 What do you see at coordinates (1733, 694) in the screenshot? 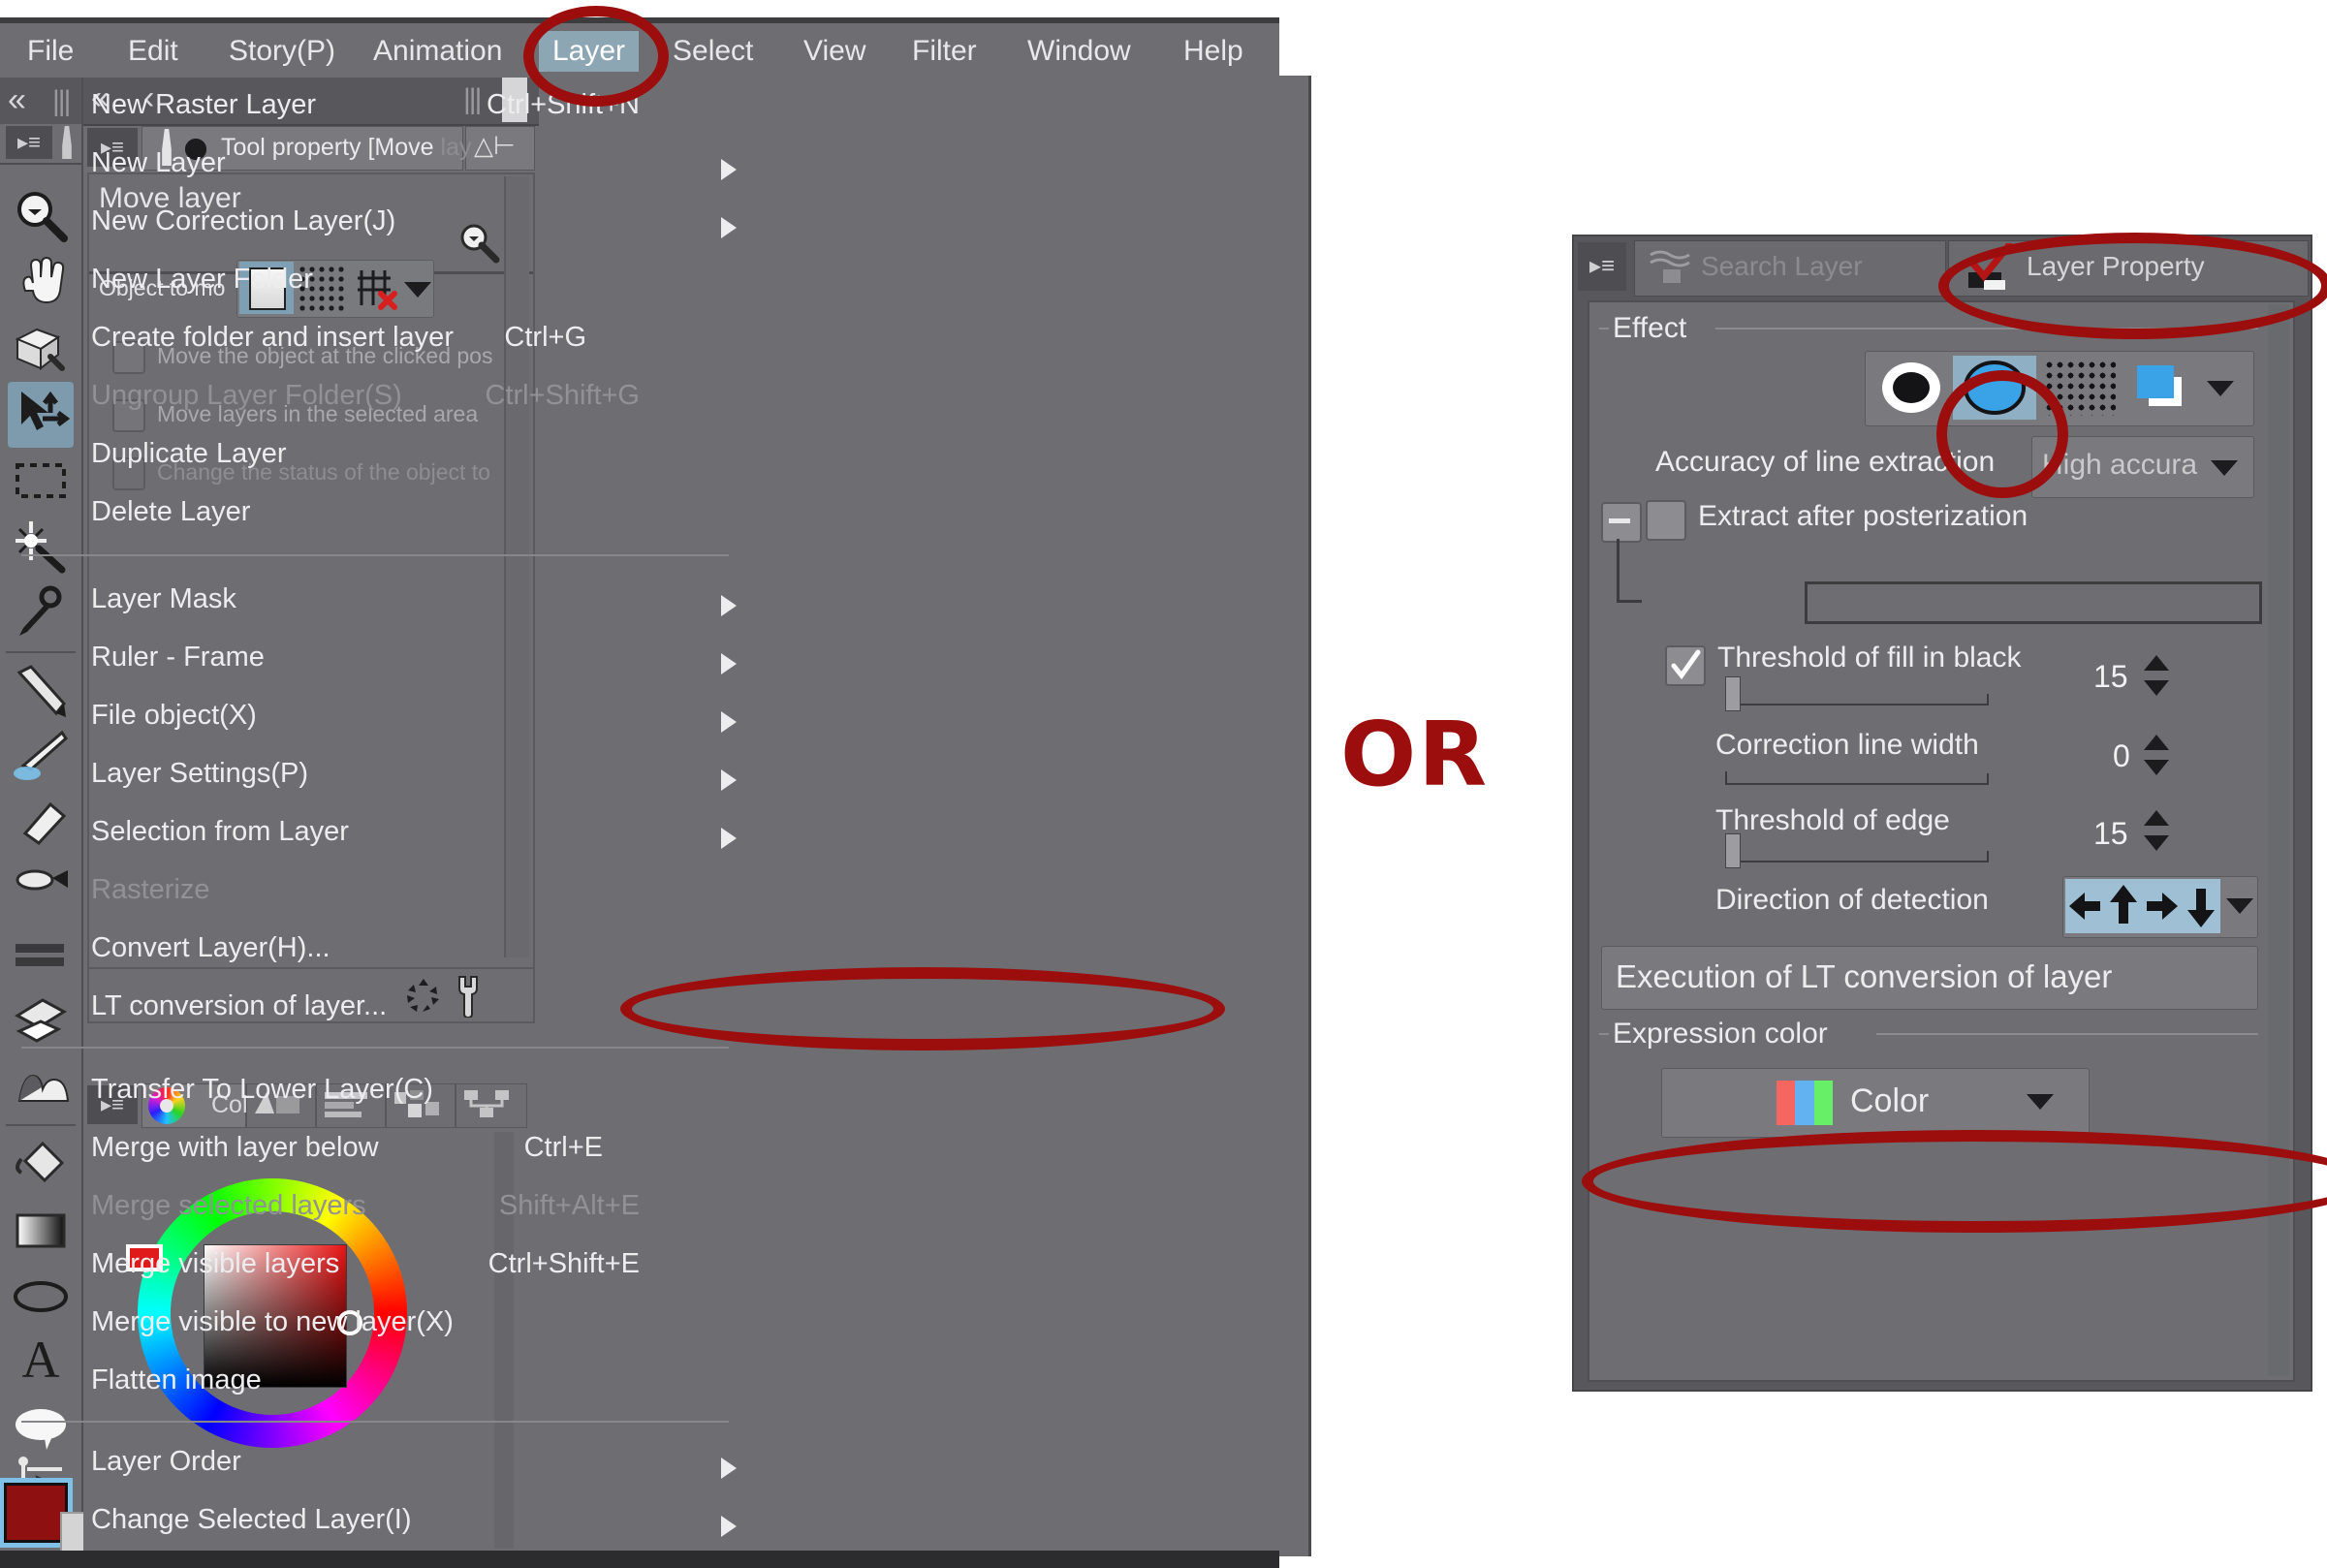
I see `threshold-fill-black-slider-knob` at bounding box center [1733, 694].